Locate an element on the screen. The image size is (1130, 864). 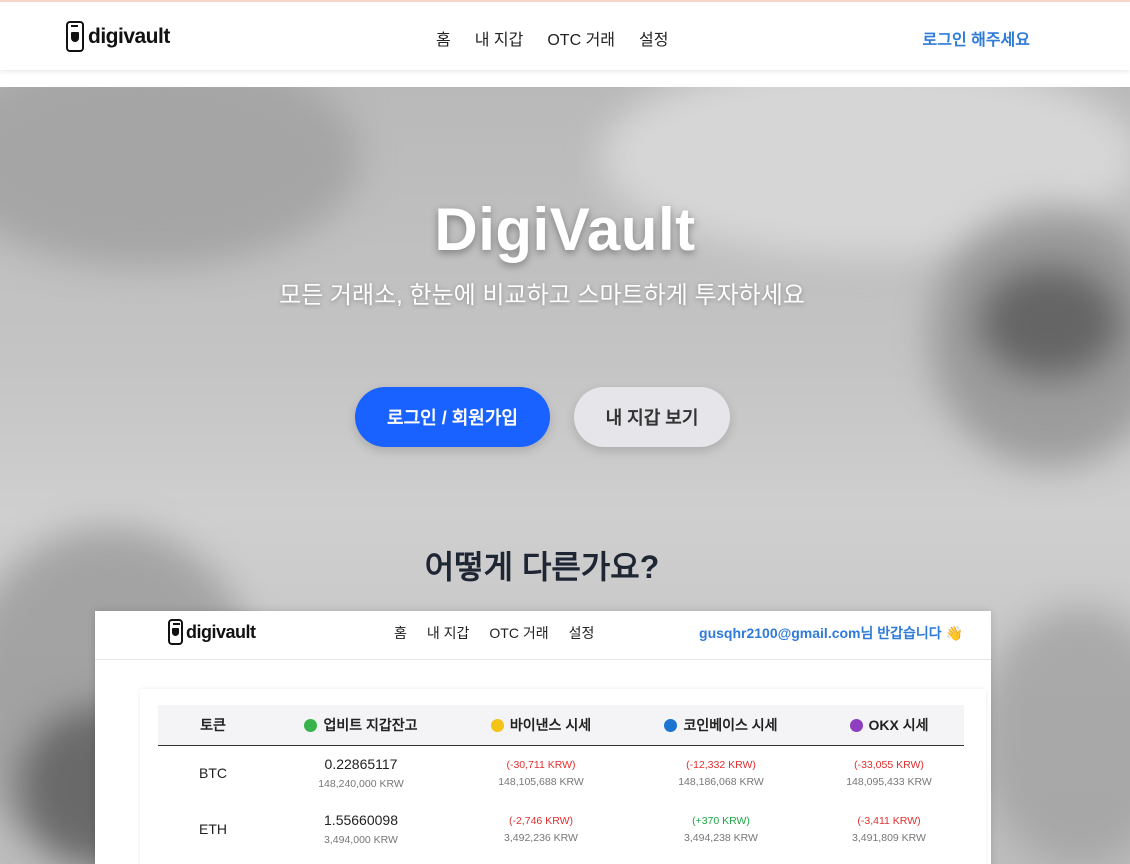
view-wallet-button: 내 지갑 보기 is located at coordinates (652, 417).